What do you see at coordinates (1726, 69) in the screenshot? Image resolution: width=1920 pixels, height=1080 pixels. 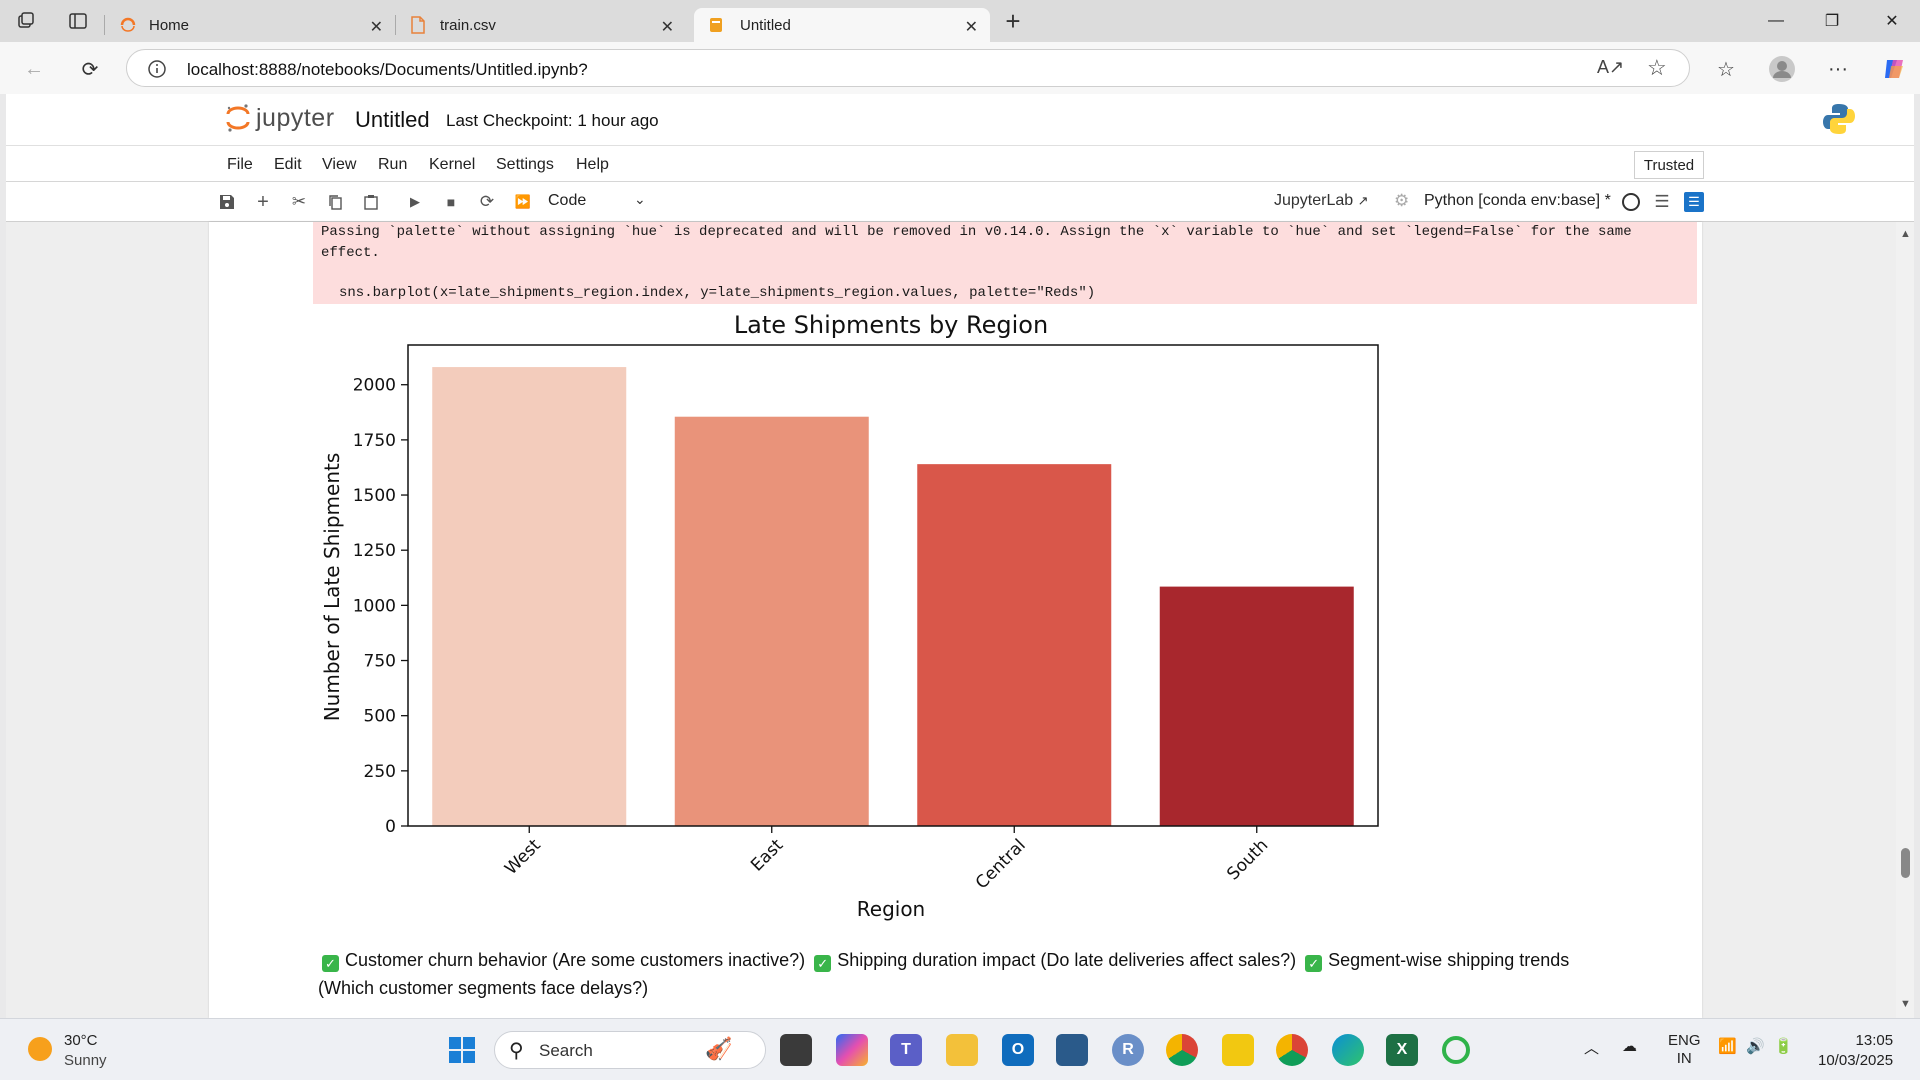 I see `favorites-icon: ☆` at bounding box center [1726, 69].